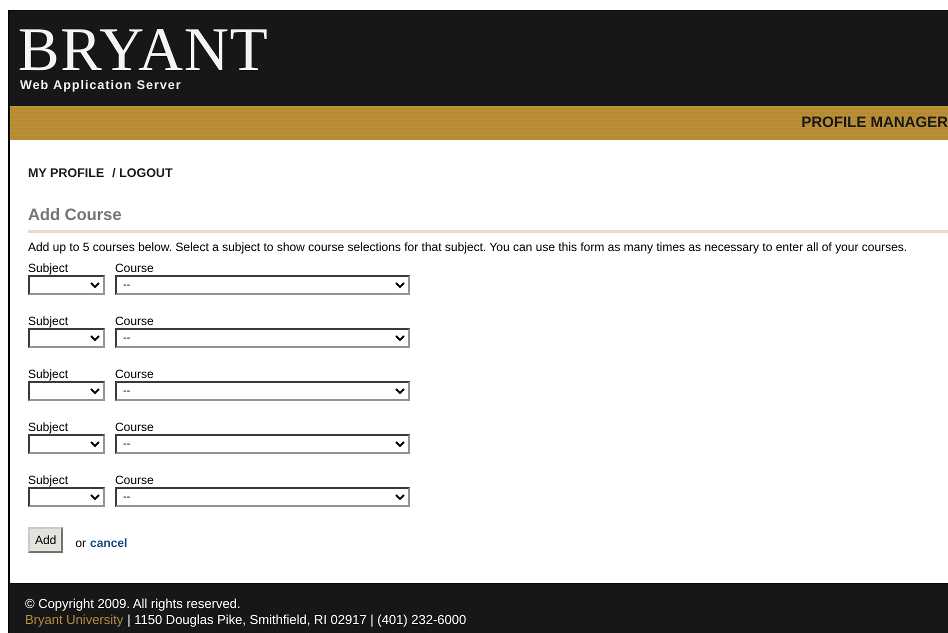  Describe the element at coordinates (296, 620) in the screenshot. I see `address-text: | 1150 Douglas Pike, Smithfield, RI 02917 | (401) 232-6000` at that location.